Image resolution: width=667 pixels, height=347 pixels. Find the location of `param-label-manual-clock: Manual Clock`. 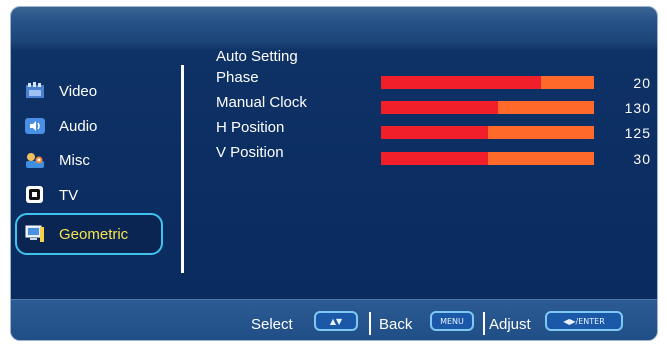

param-label-manual-clock: Manual Clock is located at coordinates (261, 102).